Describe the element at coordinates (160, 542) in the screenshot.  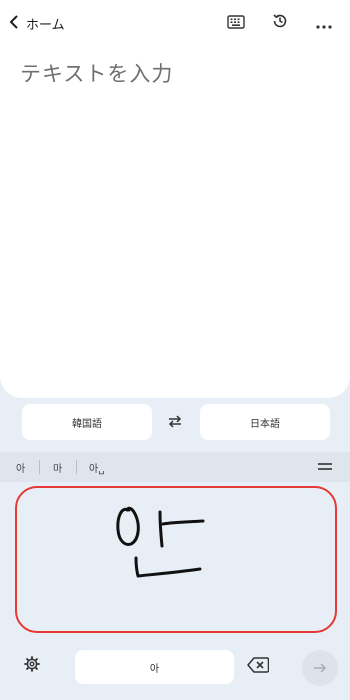
I see `handwriting-strokes` at that location.